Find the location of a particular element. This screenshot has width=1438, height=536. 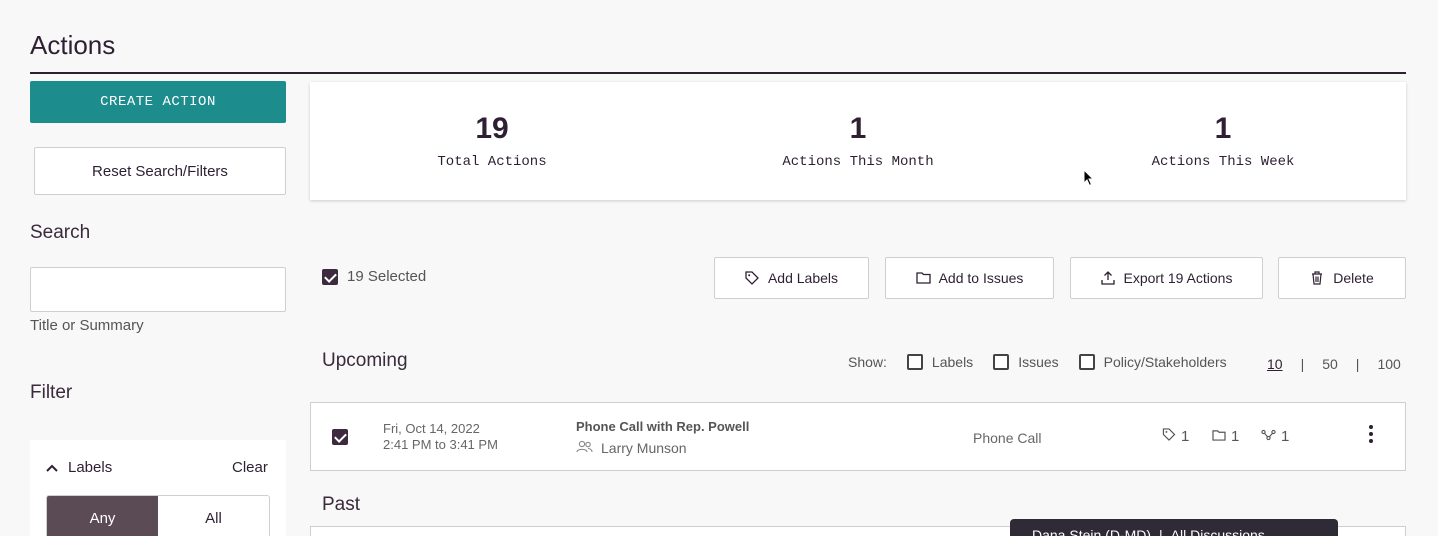

select-all-checkbox is located at coordinates (330, 276).